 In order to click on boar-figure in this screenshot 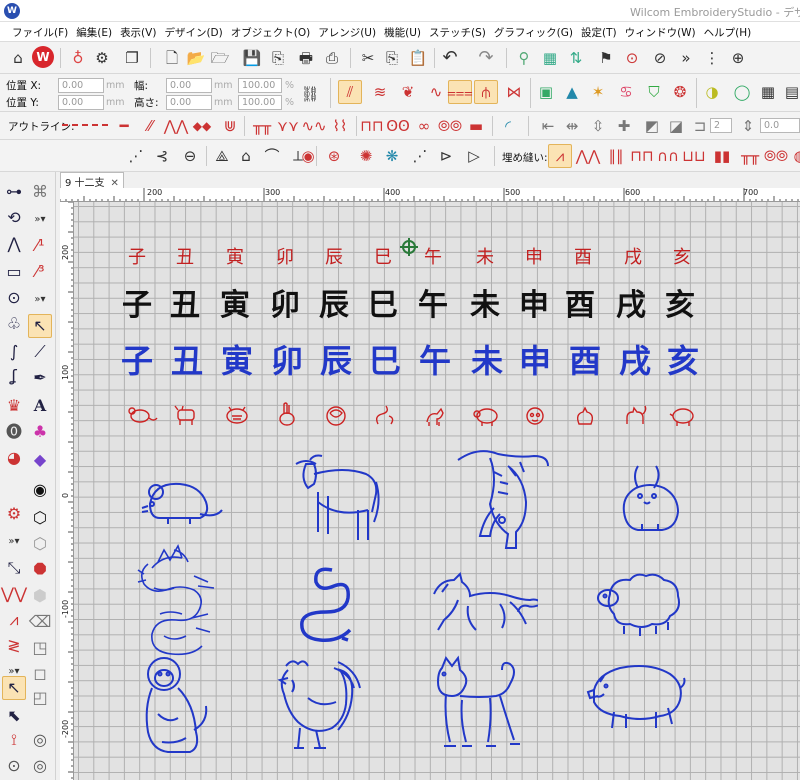, I will do `click(636, 700)`.